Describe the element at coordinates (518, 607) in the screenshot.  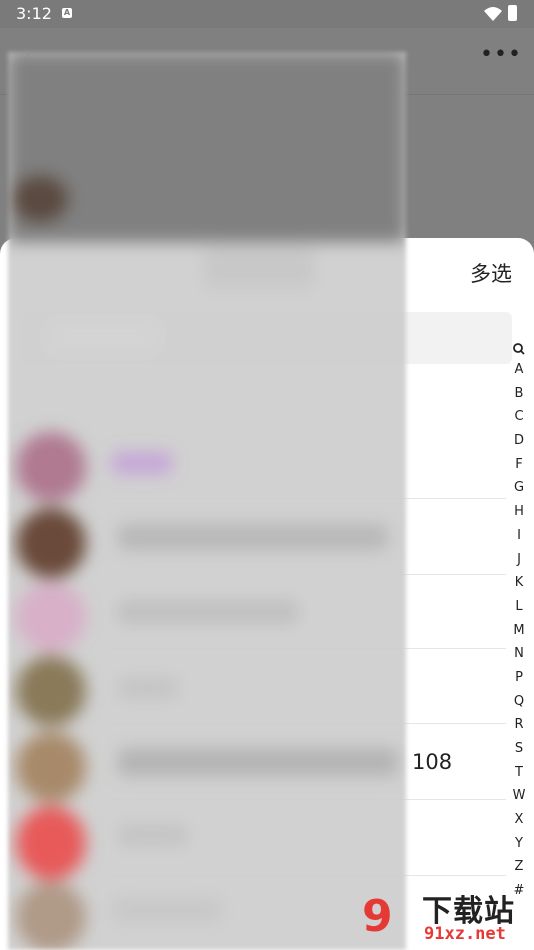
I see `index-letter: L` at that location.